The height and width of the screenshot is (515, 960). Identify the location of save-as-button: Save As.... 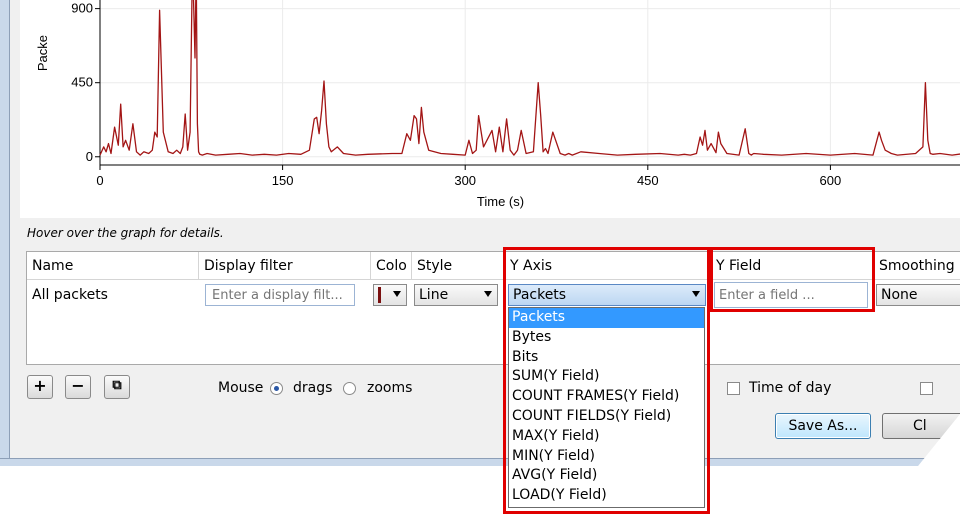
(823, 426).